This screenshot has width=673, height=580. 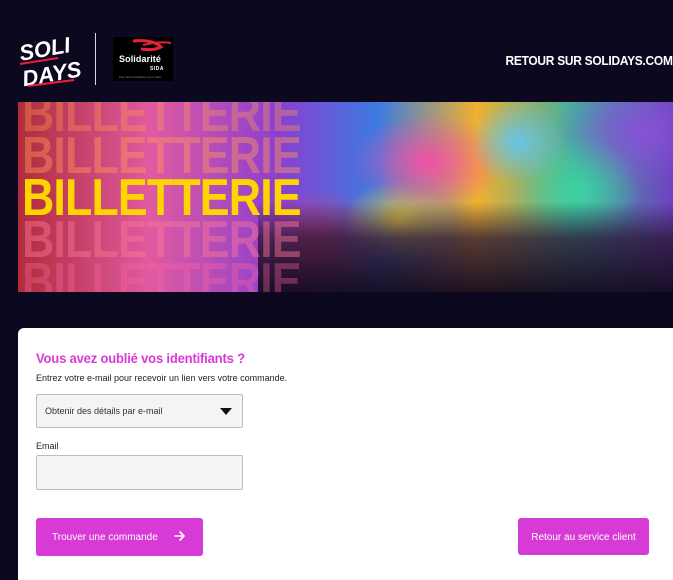 What do you see at coordinates (140, 59) in the screenshot?
I see `solidarite-name: Solidarité` at bounding box center [140, 59].